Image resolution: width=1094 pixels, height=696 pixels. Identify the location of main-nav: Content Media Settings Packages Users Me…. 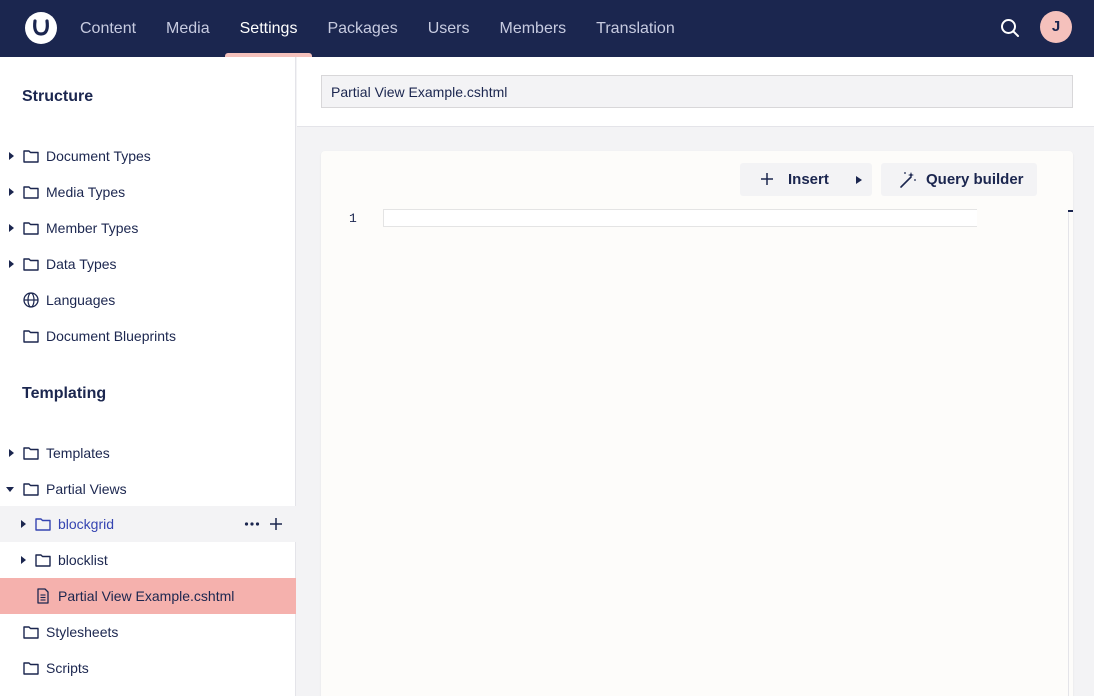
(377, 28).